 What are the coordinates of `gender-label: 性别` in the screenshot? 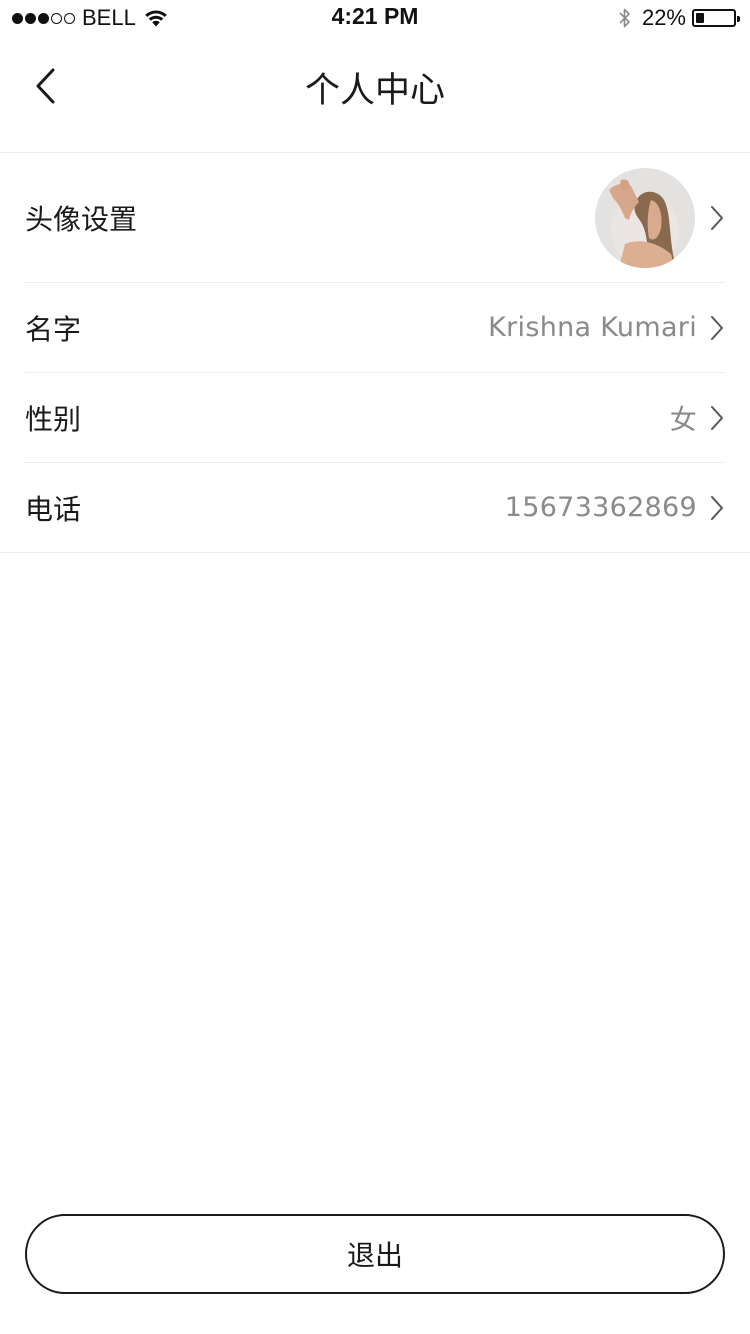 It's located at (53, 419).